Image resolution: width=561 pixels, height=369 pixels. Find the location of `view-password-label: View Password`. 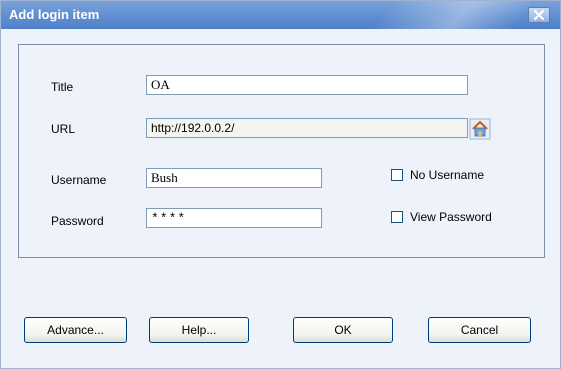

view-password-label: View Password is located at coordinates (451, 217).